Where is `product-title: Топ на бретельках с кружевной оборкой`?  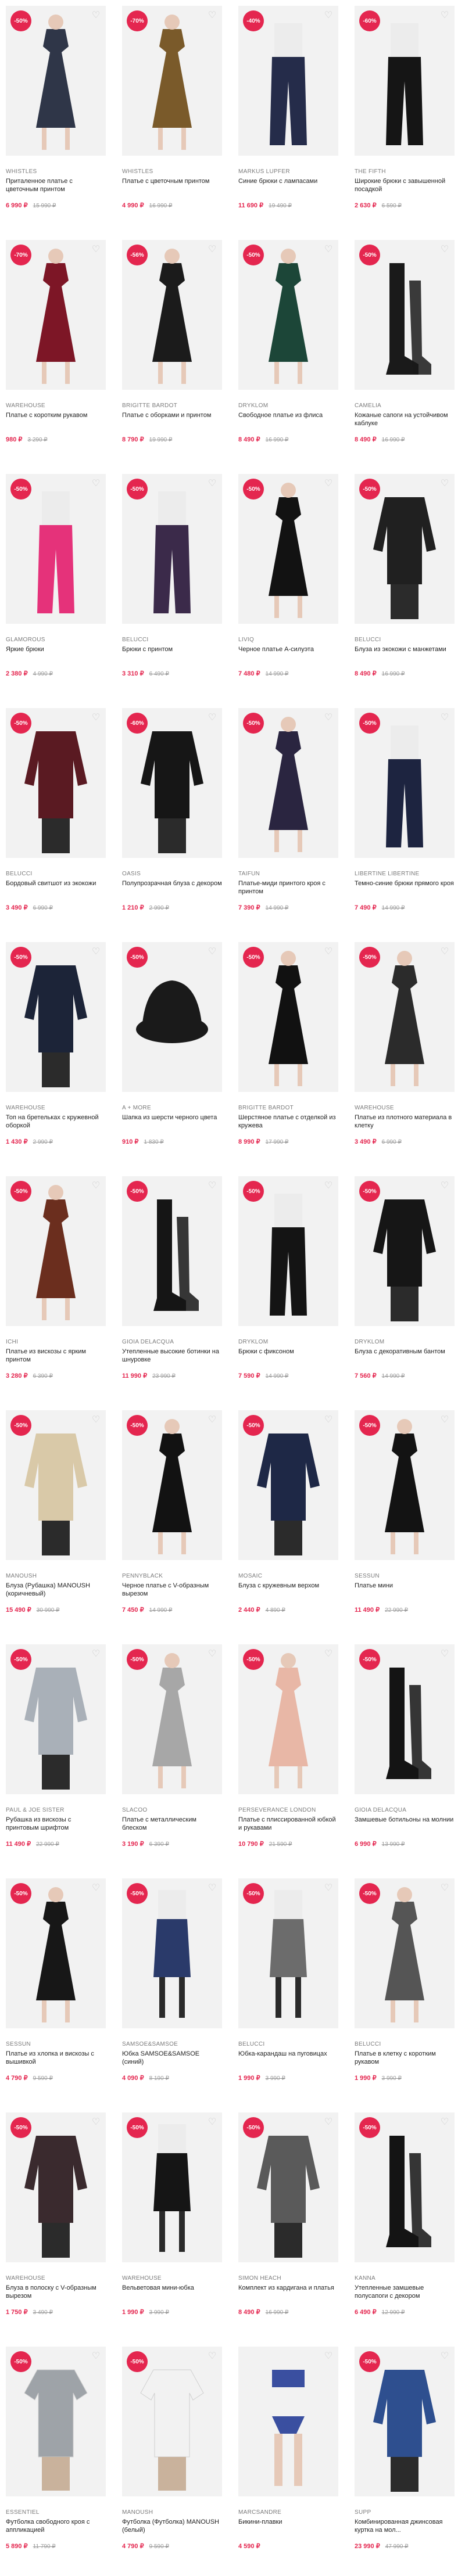
product-title: Топ на бретельках с кружевной оборкой is located at coordinates (56, 1121).